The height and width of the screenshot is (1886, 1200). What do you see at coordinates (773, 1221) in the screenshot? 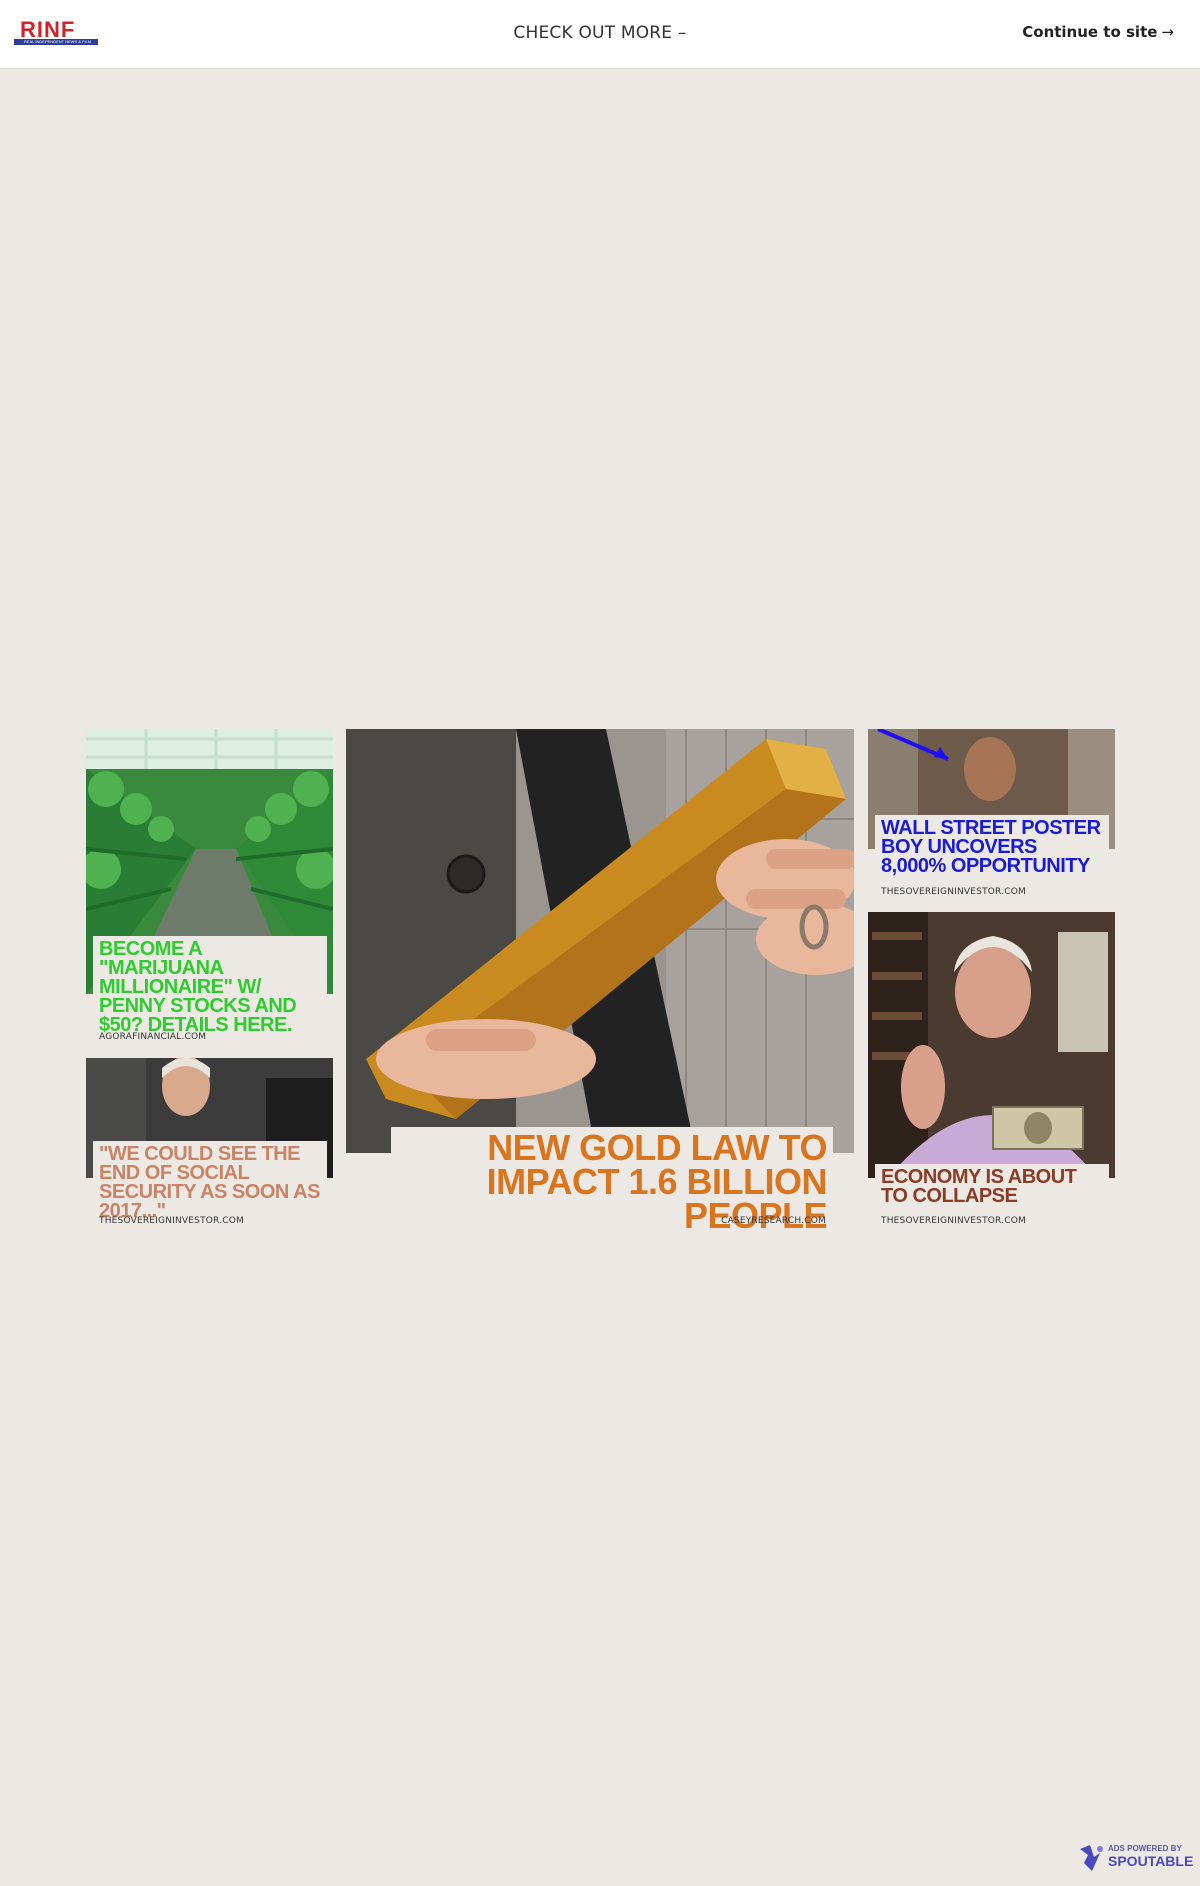
I see `ad-source: CASEYRESEARCH.COM` at bounding box center [773, 1221].